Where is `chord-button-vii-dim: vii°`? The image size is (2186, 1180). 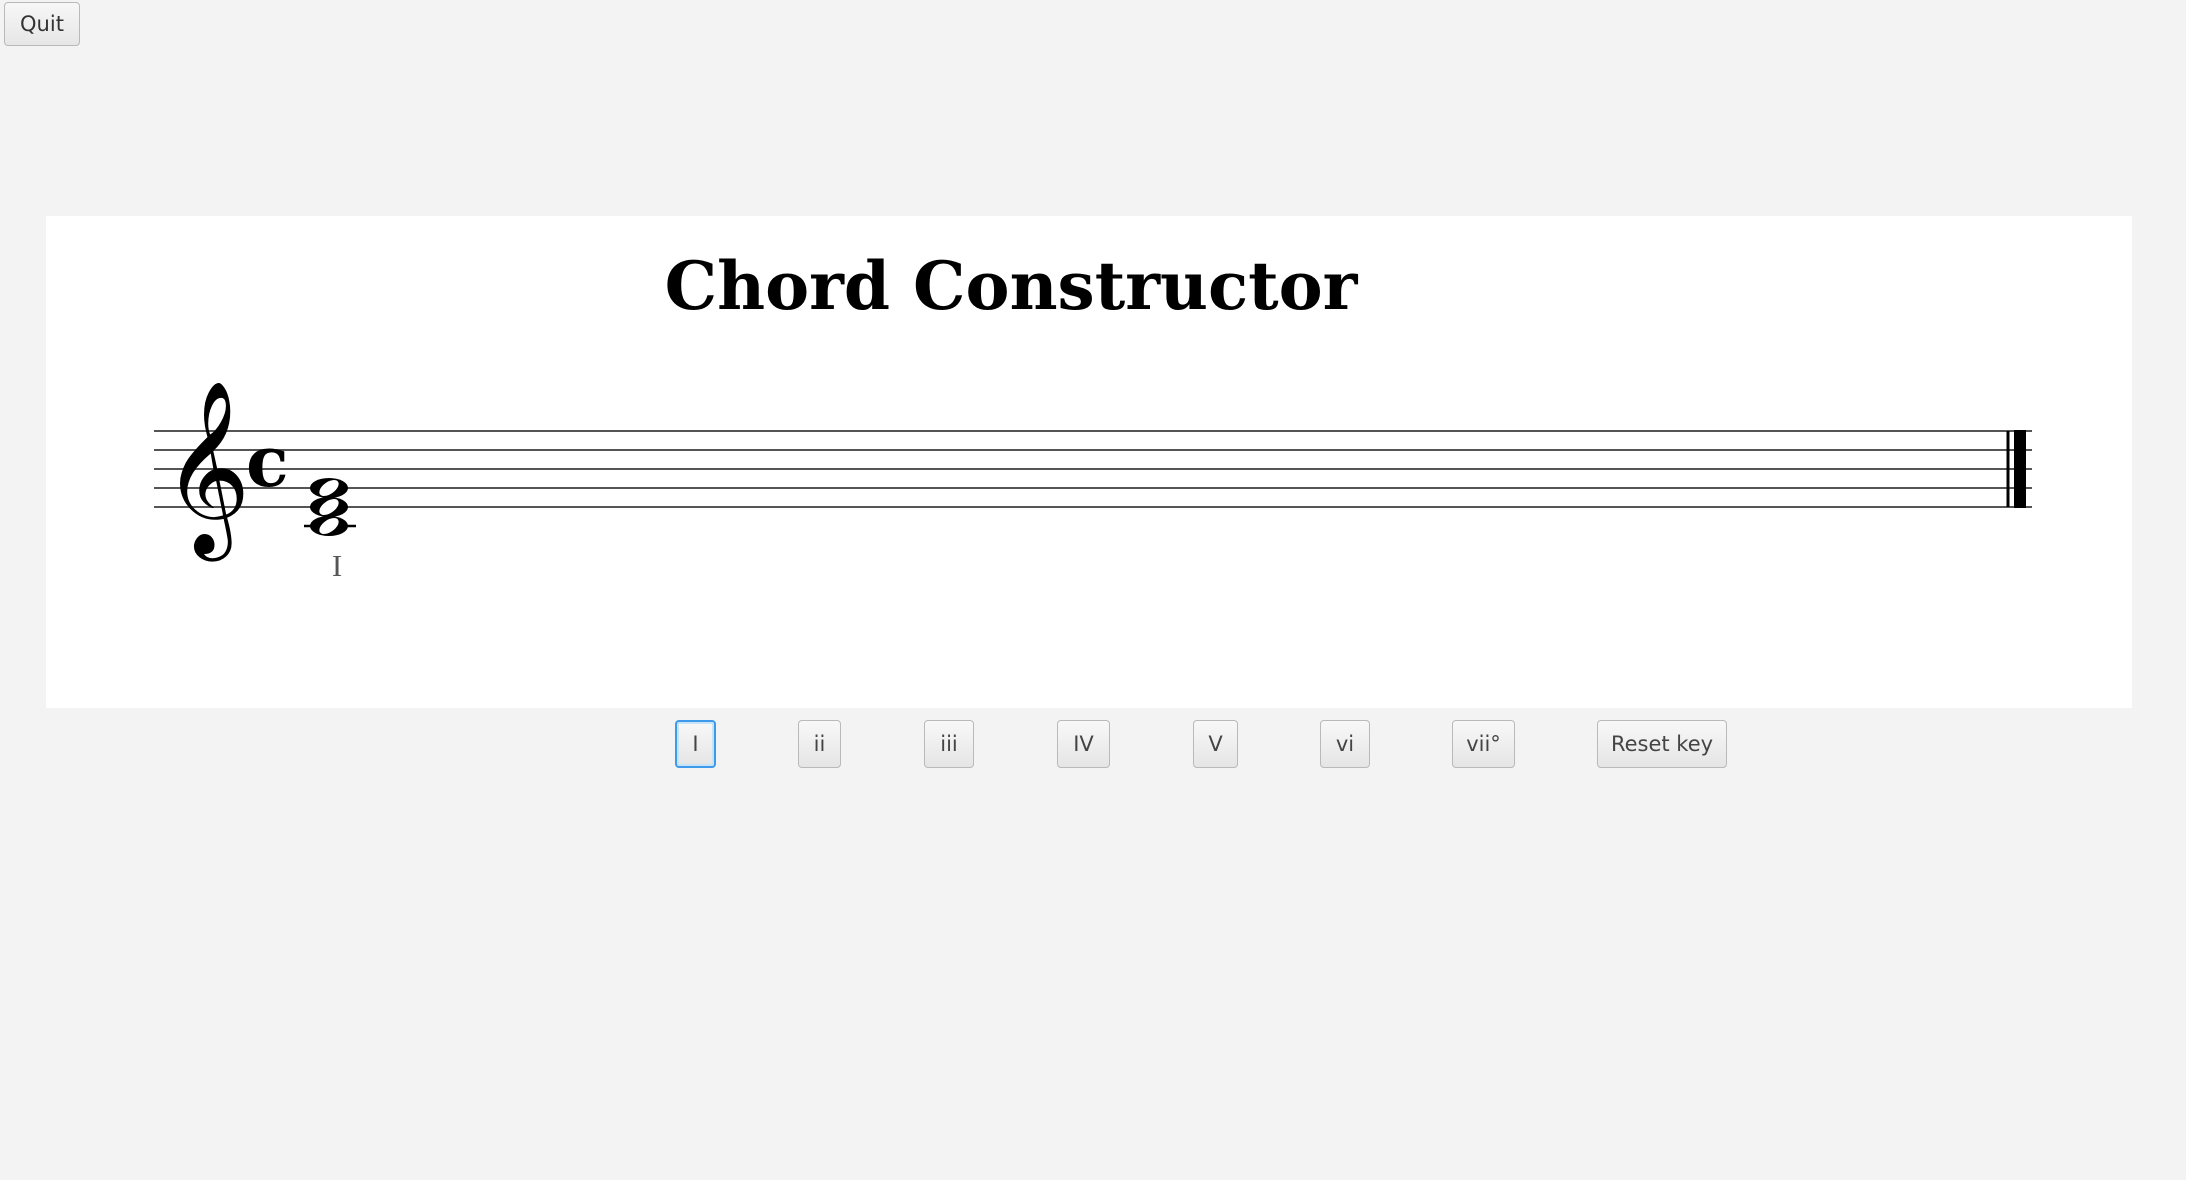
chord-button-vii-dim: vii° is located at coordinates (1483, 744).